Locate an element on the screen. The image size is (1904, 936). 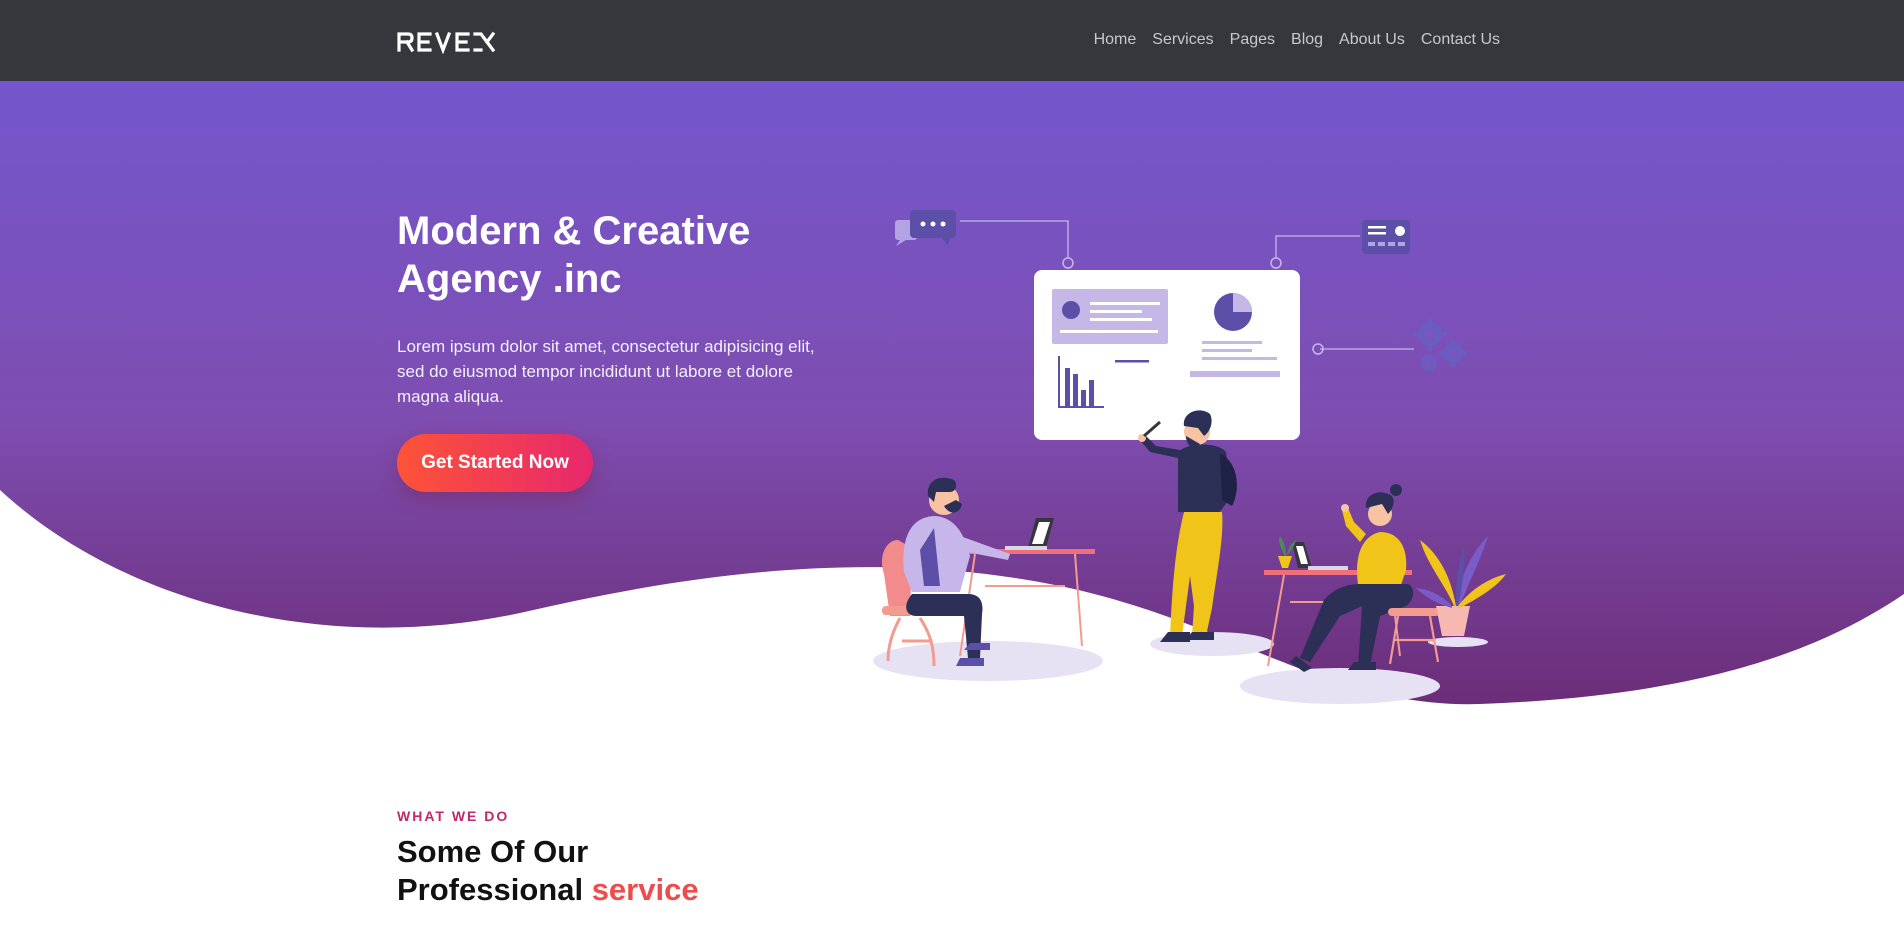
nav-services: Services is located at coordinates (1182, 40).